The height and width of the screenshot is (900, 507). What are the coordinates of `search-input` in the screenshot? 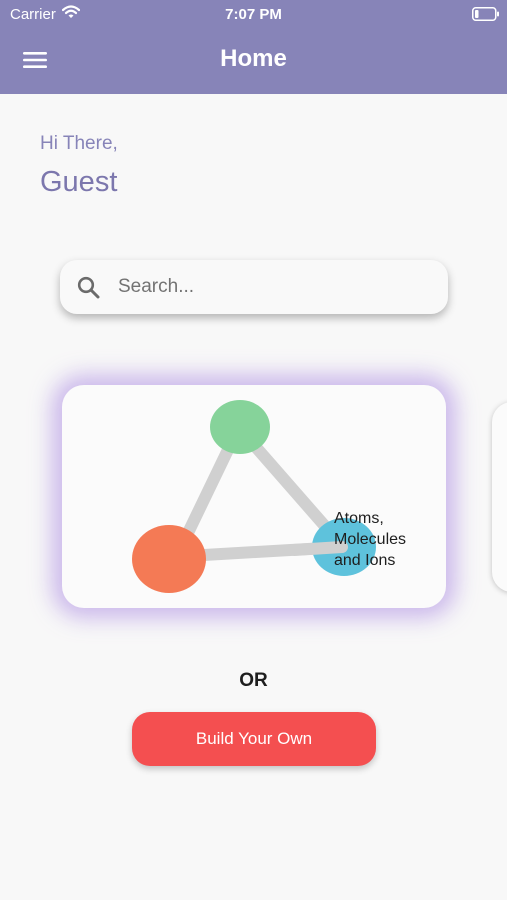 It's located at (273, 287).